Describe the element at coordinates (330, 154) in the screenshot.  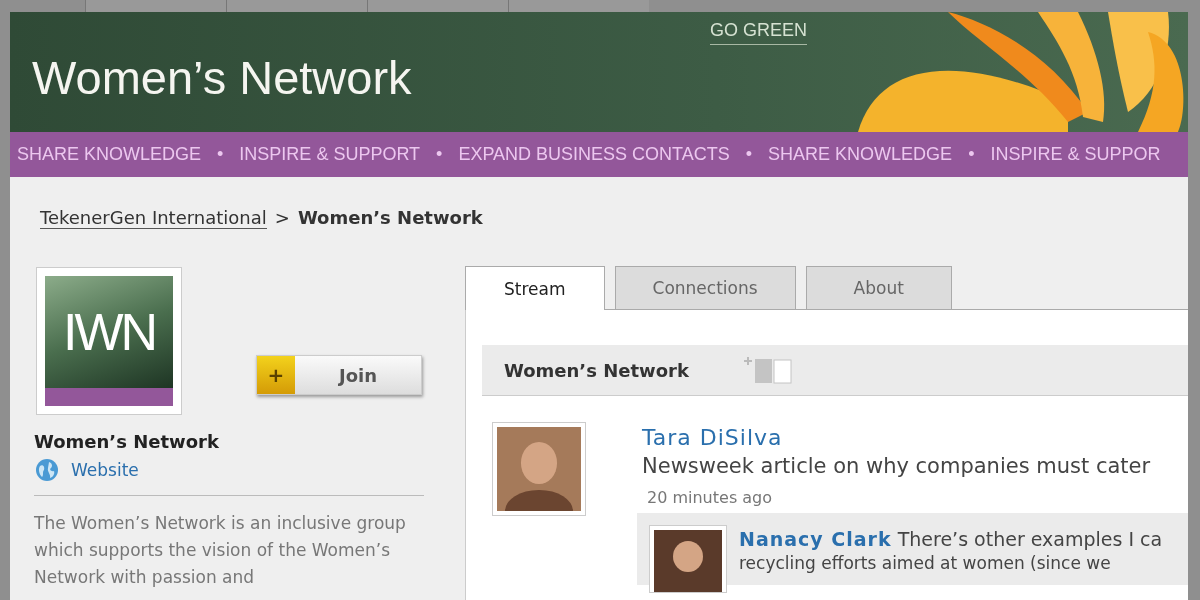
I see `slogan-text: INSPIRE & SUPPORT` at that location.